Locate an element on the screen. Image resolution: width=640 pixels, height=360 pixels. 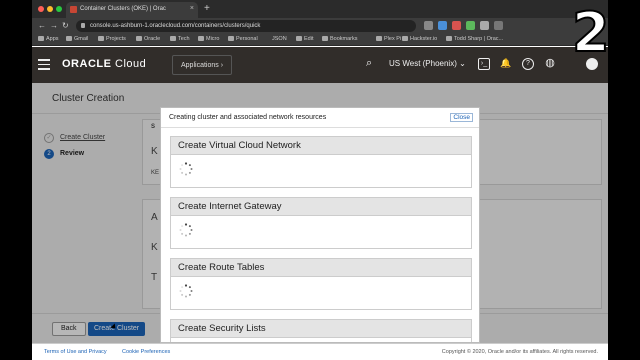
apps-grid-icon is located at coordinates (41, 38).